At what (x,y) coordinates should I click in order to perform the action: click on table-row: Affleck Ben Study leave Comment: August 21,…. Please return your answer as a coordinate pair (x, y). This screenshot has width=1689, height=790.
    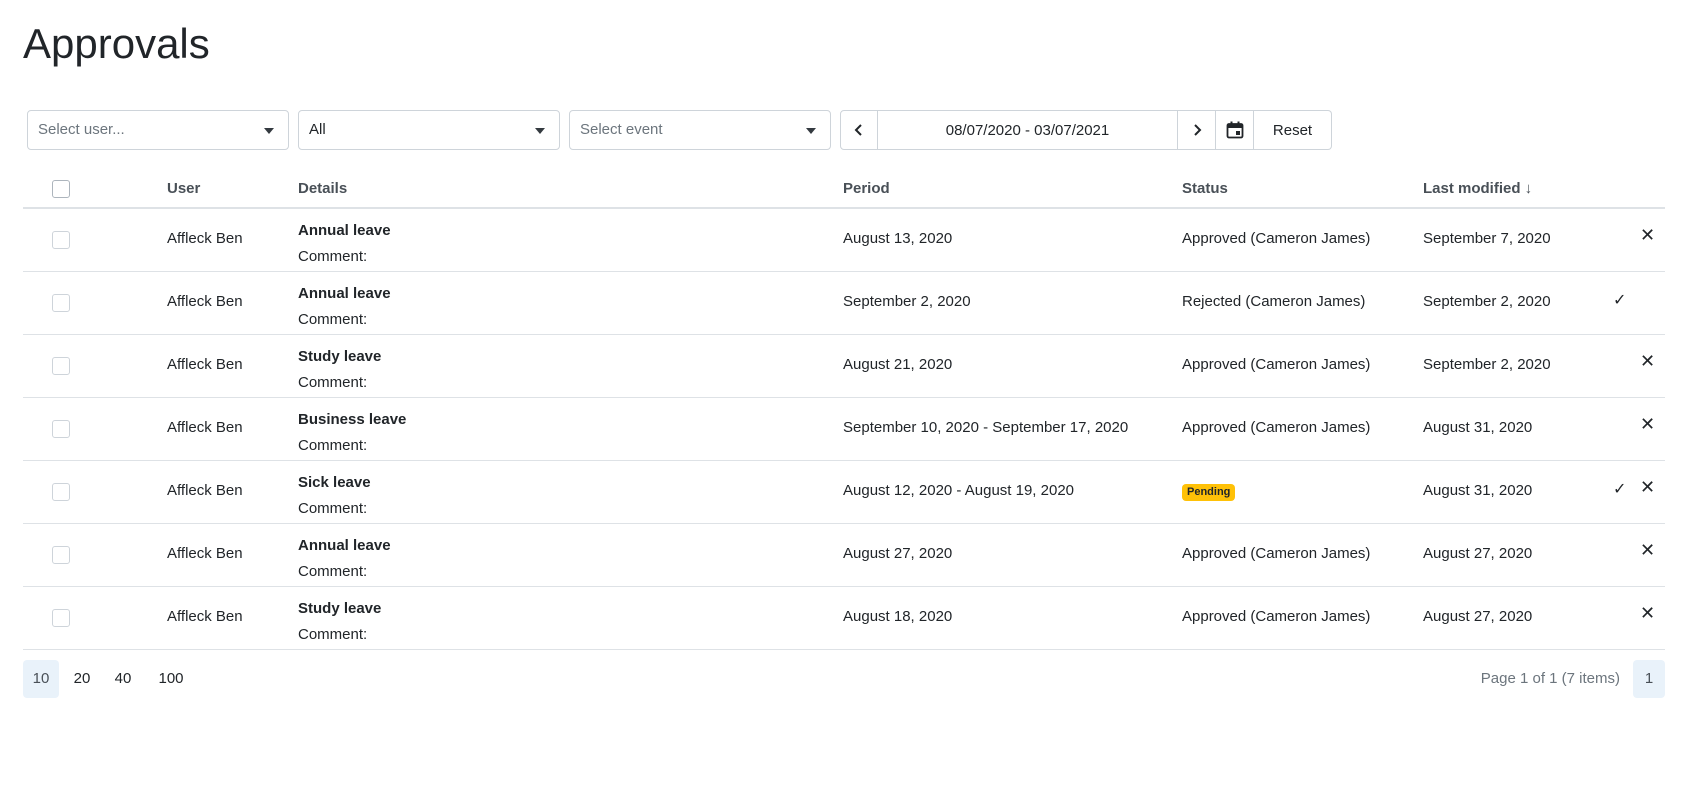
    Looking at the image, I should click on (844, 366).